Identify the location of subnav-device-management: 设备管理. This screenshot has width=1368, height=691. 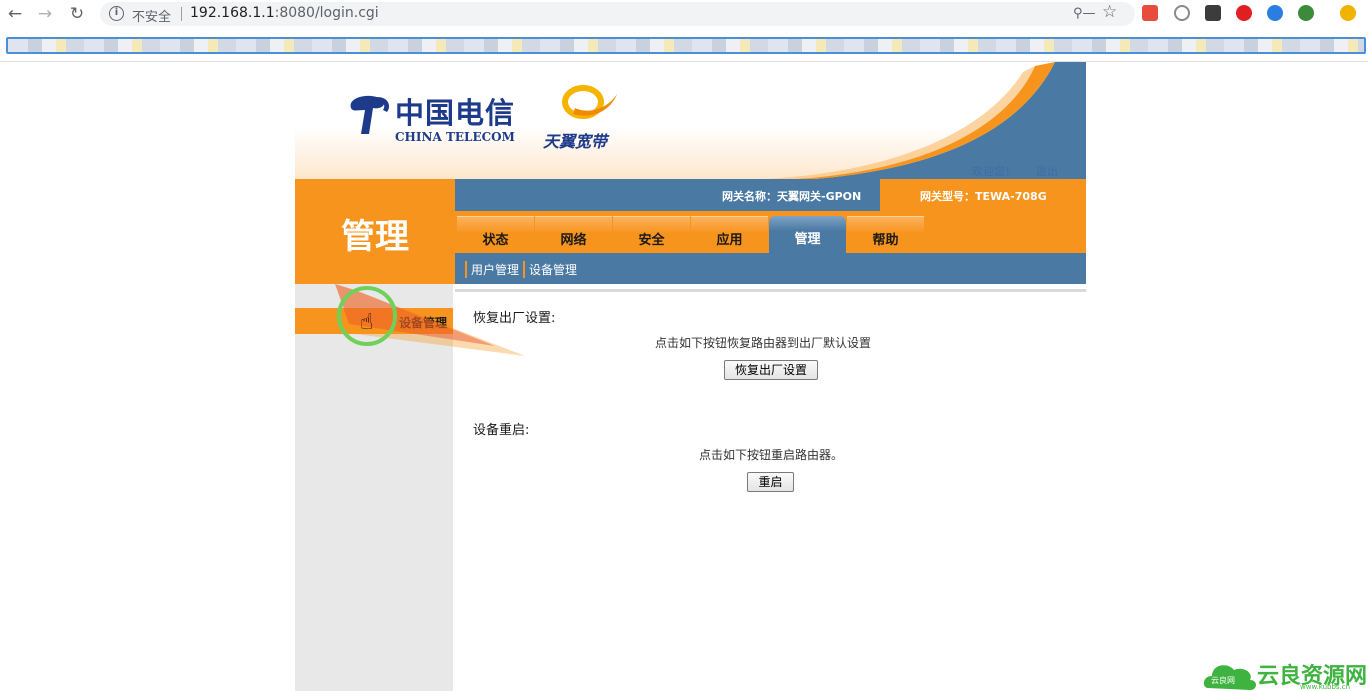
(550, 269).